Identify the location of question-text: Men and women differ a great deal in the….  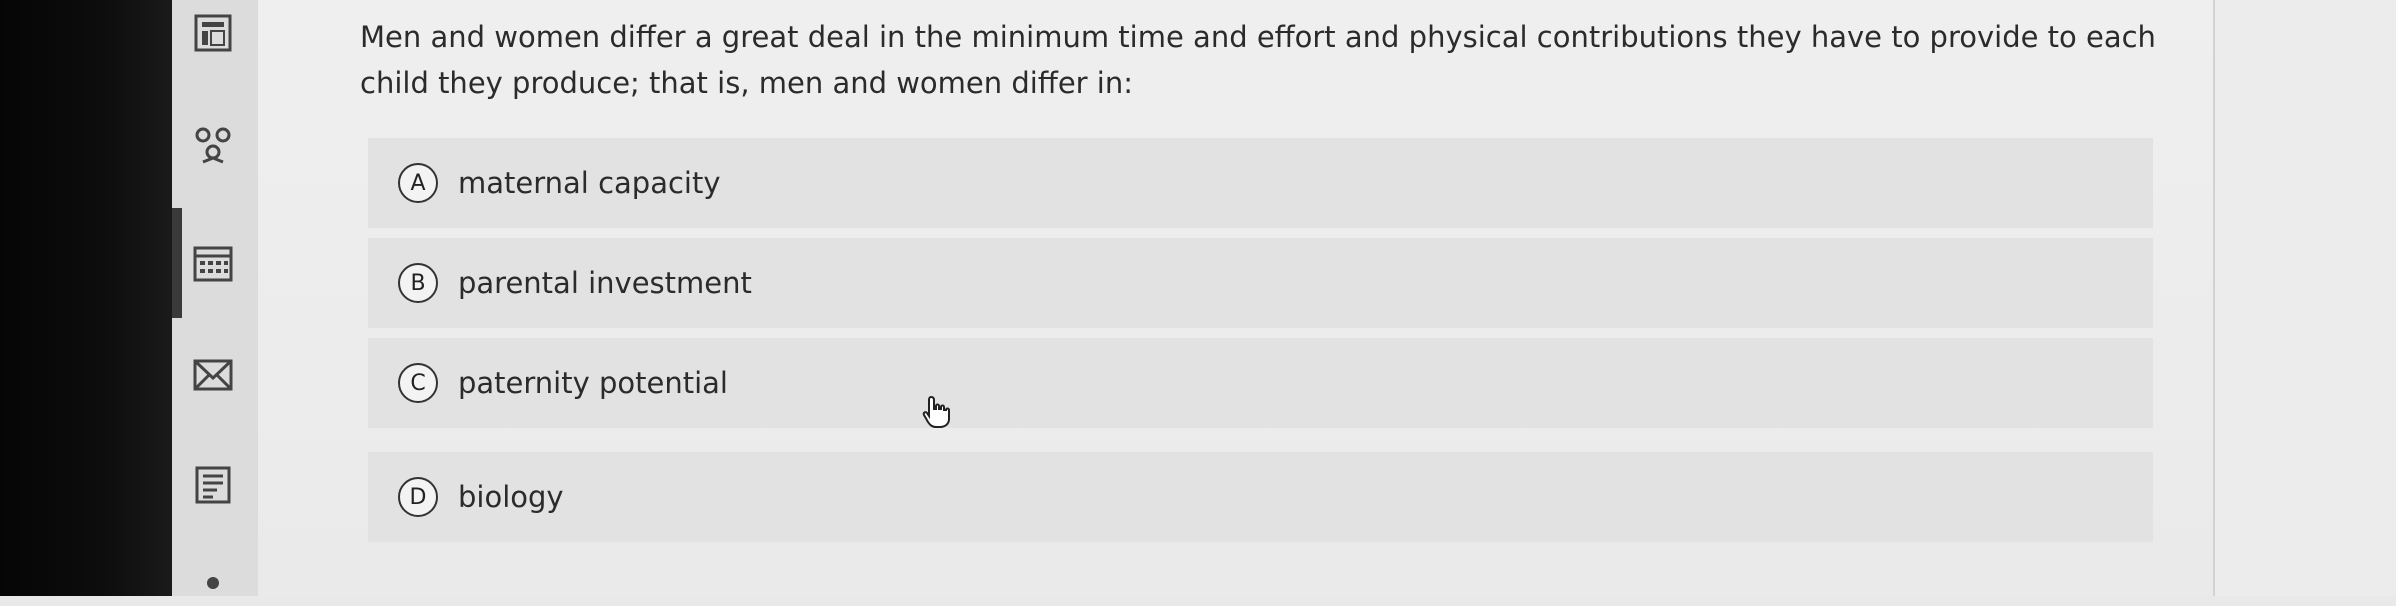
(1258, 60).